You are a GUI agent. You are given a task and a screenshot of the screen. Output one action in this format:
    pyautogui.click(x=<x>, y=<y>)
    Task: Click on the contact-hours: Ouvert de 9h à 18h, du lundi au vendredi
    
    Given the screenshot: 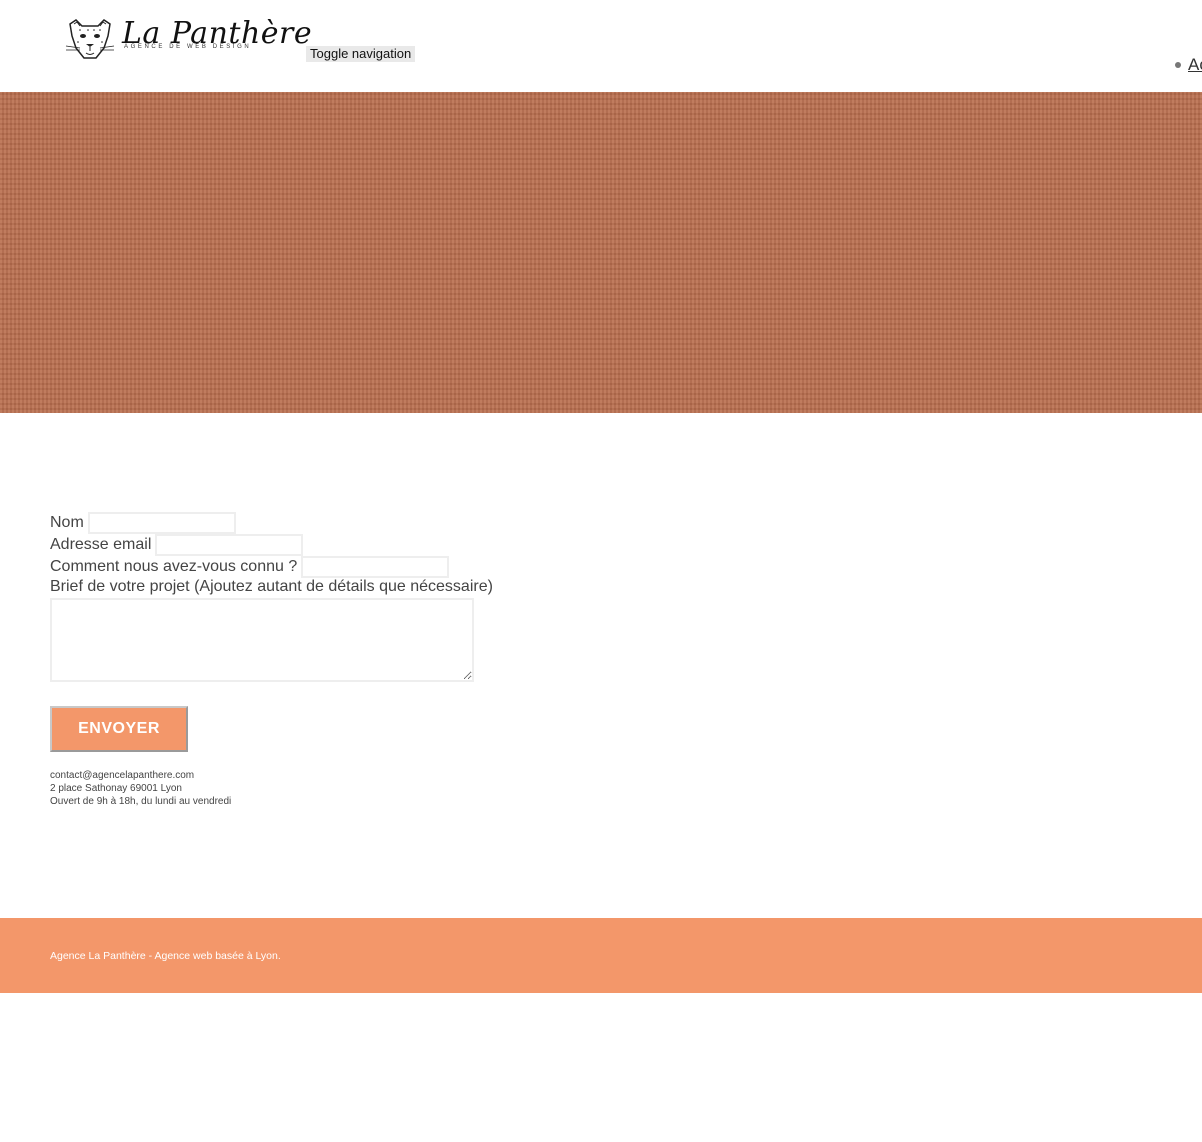 What is the action you would take?
    pyautogui.click(x=141, y=801)
    